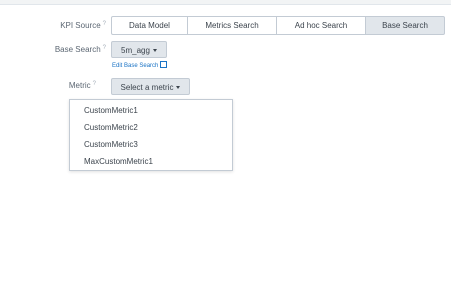 Image resolution: width=451 pixels, height=303 pixels. I want to click on kpi-source-option-data-model: Data Model, so click(149, 25).